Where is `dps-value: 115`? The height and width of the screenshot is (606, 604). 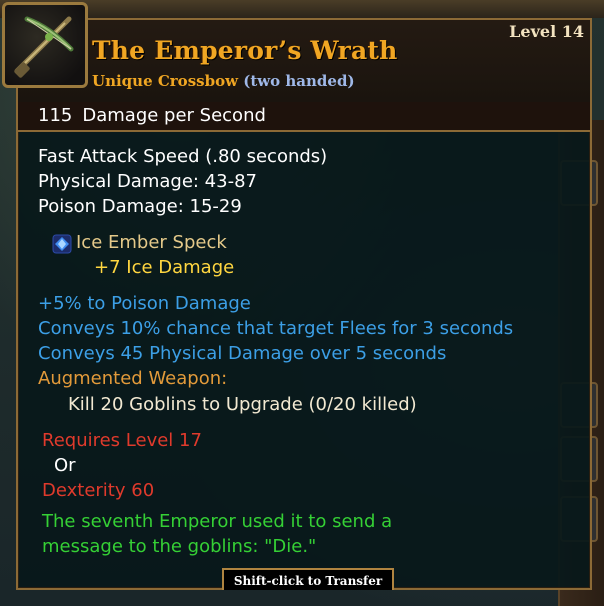
dps-value: 115 is located at coordinates (55, 115).